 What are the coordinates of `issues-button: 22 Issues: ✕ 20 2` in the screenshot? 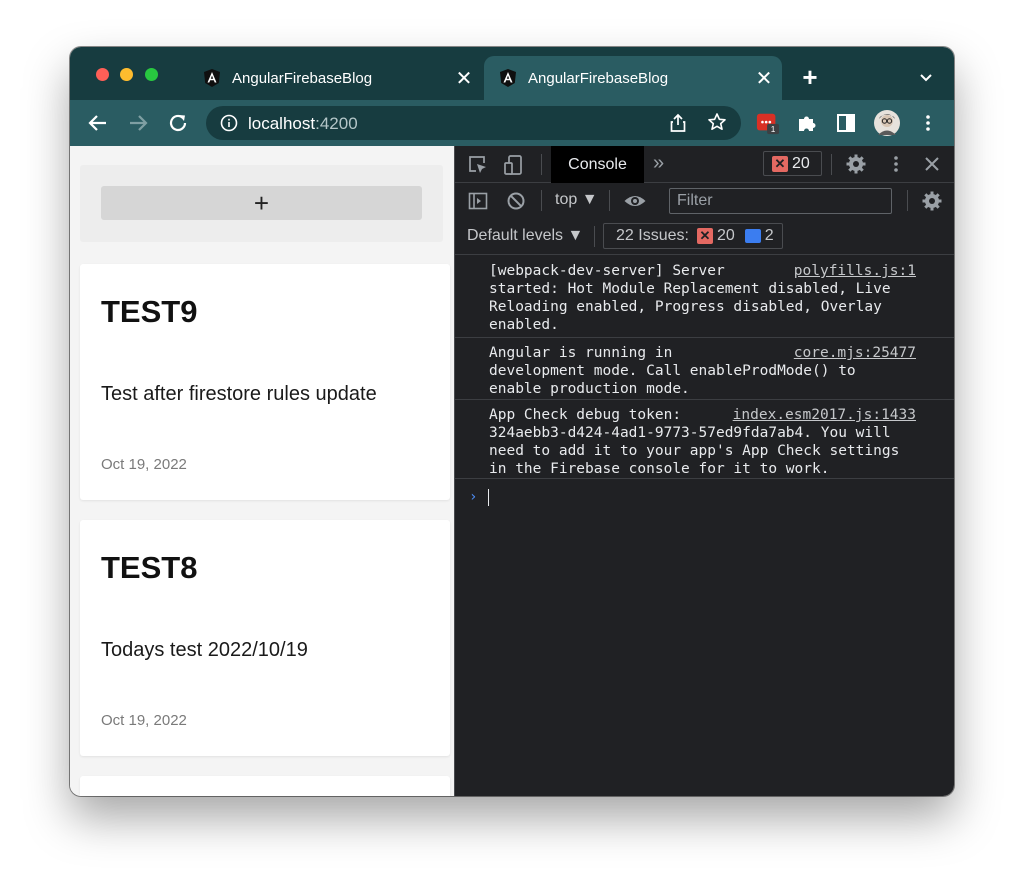 It's located at (693, 236).